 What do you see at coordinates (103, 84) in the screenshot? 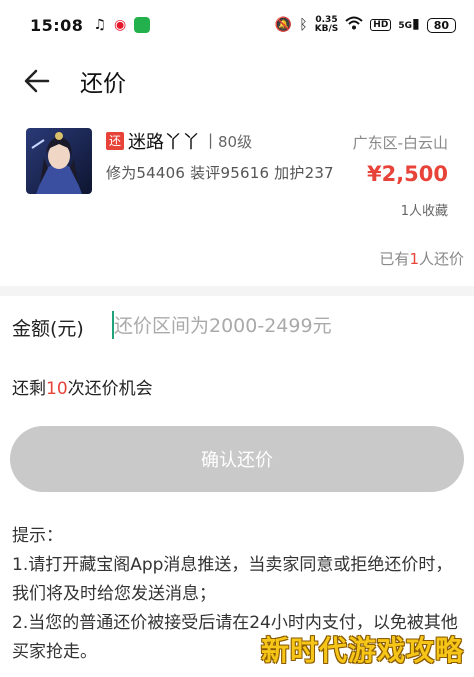
I see `page-title: 还价` at bounding box center [103, 84].